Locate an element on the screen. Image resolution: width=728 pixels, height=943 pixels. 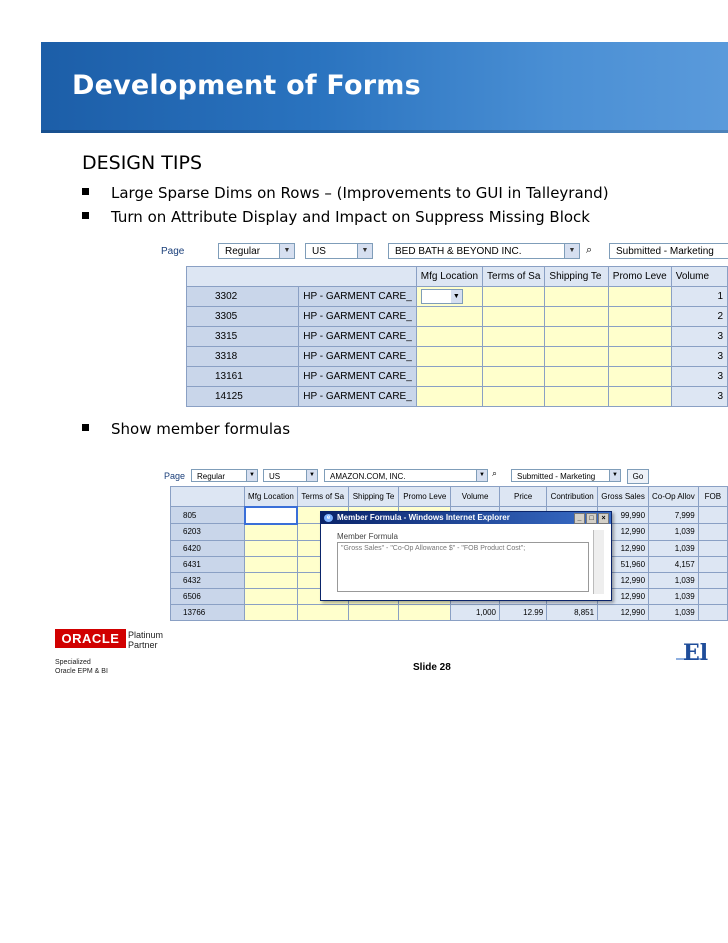
maximize-icon: □ is located at coordinates (591, 518).